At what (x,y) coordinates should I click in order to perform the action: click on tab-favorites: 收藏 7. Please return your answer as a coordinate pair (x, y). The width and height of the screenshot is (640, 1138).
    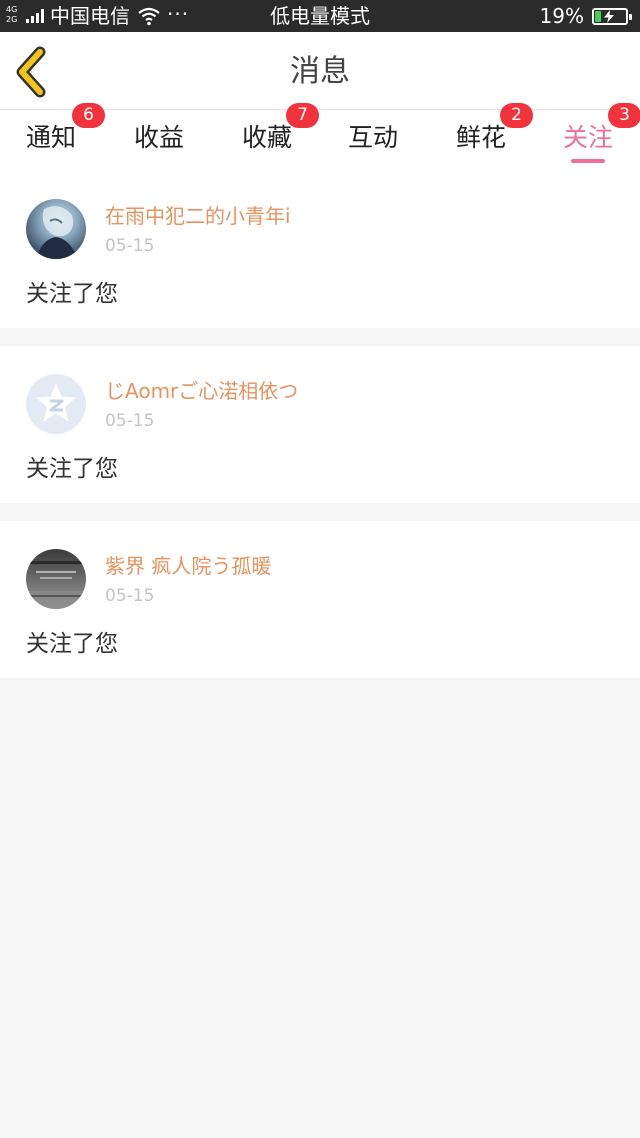
    Looking at the image, I should click on (268, 137).